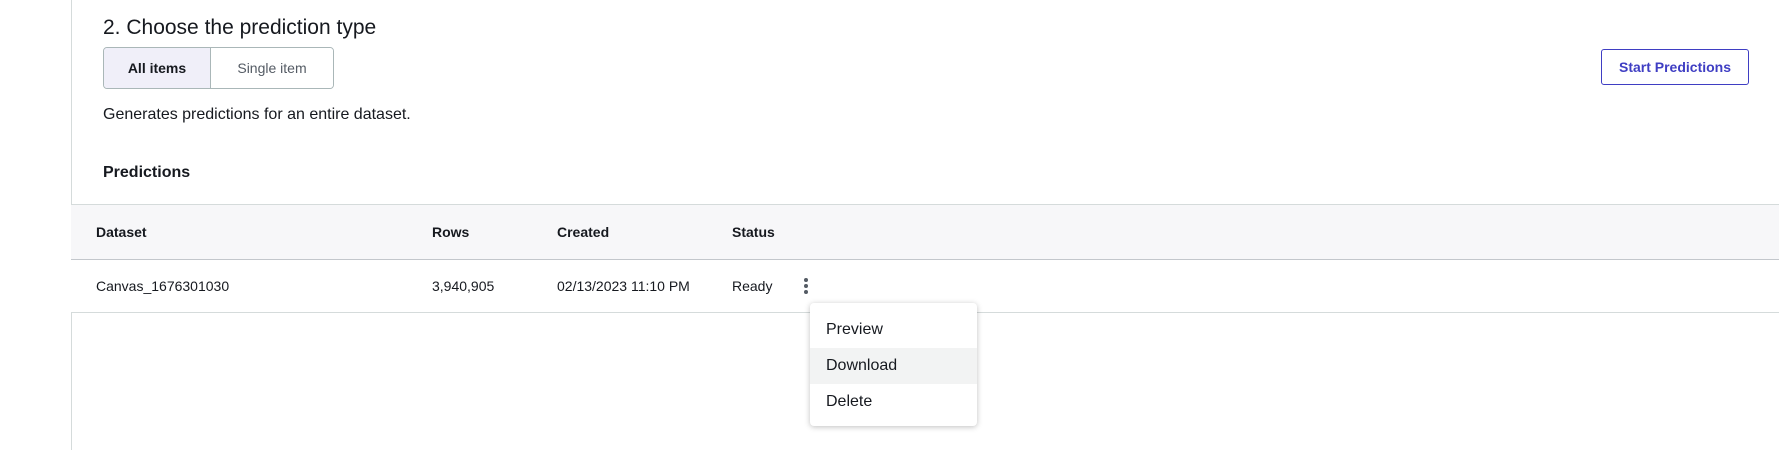 The height and width of the screenshot is (450, 1779). What do you see at coordinates (240, 27) in the screenshot?
I see `section-title: 2. Choose the prediction type` at bounding box center [240, 27].